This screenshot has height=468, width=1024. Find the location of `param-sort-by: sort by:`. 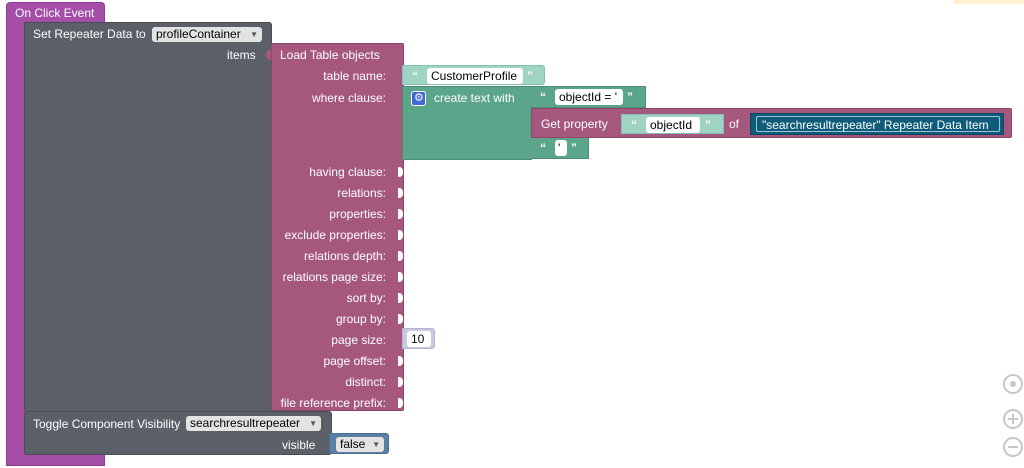

param-sort-by: sort by: is located at coordinates (366, 298).